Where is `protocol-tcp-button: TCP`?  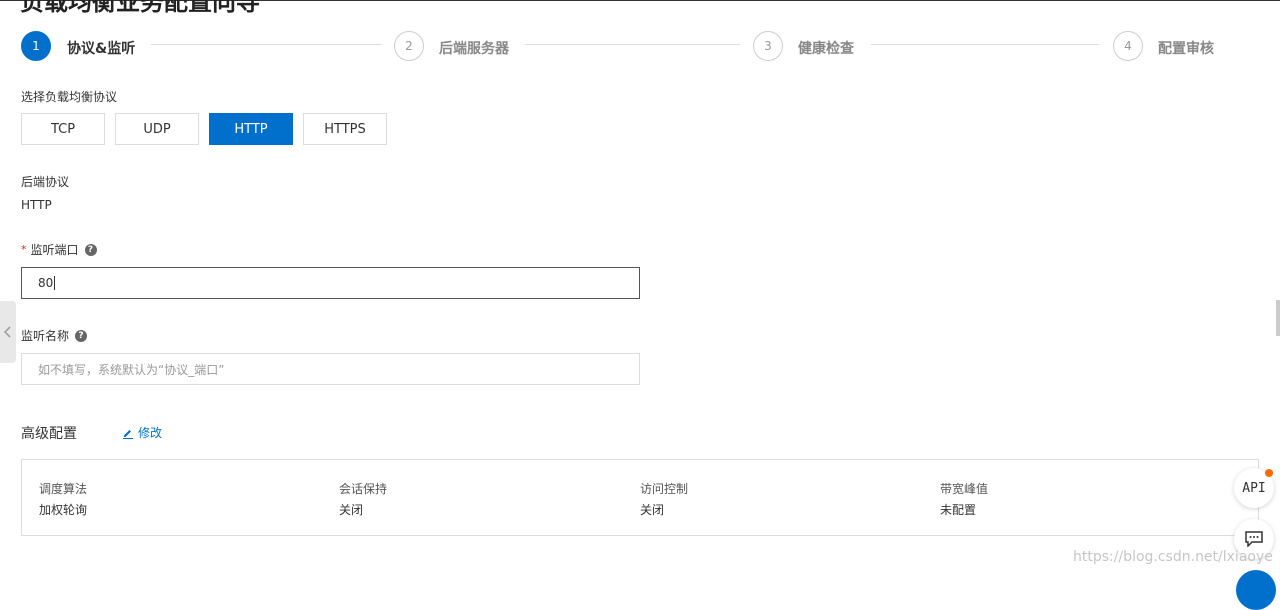 protocol-tcp-button: TCP is located at coordinates (63, 129).